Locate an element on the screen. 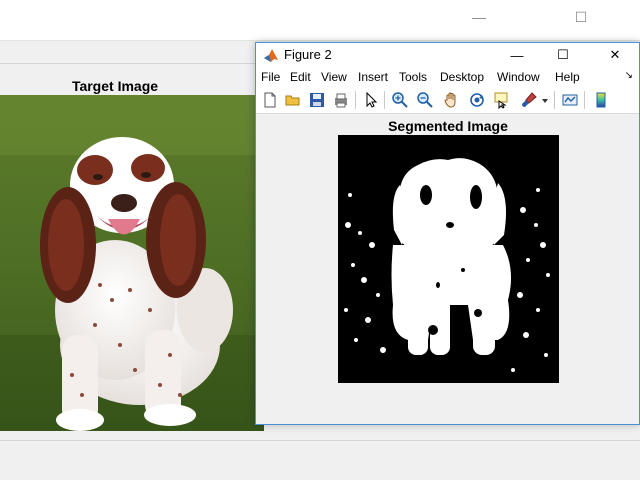 The width and height of the screenshot is (640, 480). menu-desktop: Desktop is located at coordinates (462, 77).